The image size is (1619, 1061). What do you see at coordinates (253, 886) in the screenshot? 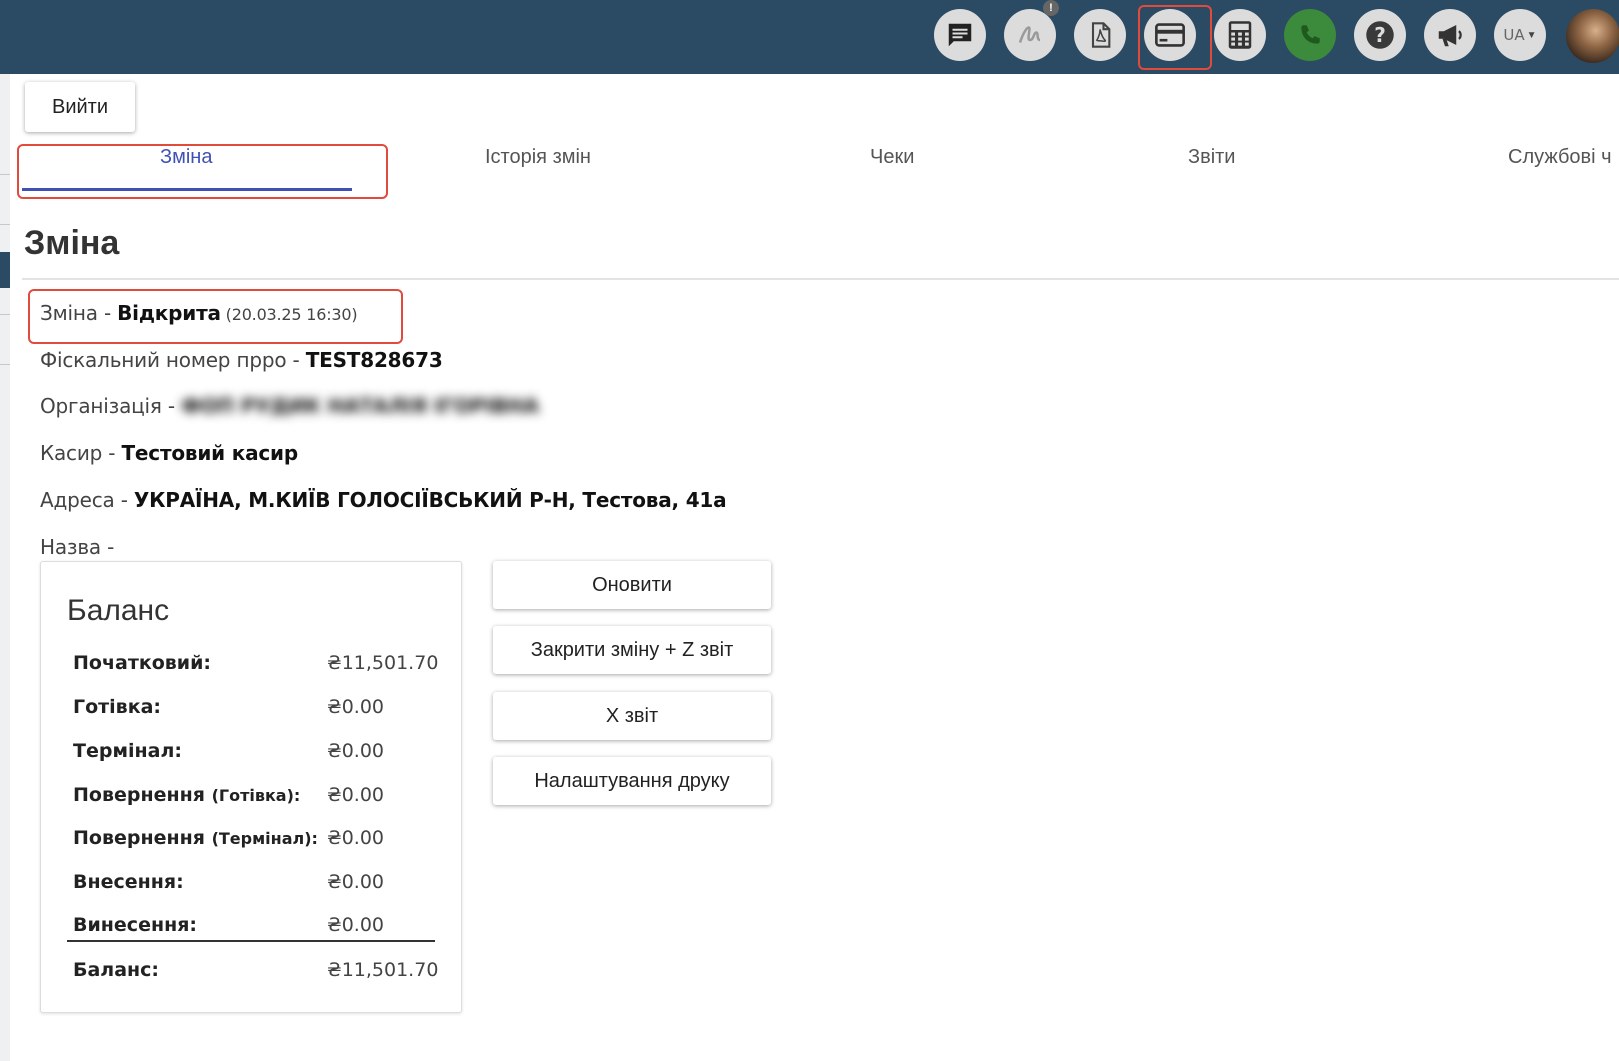
I see `balance-row: Внесення: ₴0.00` at bounding box center [253, 886].